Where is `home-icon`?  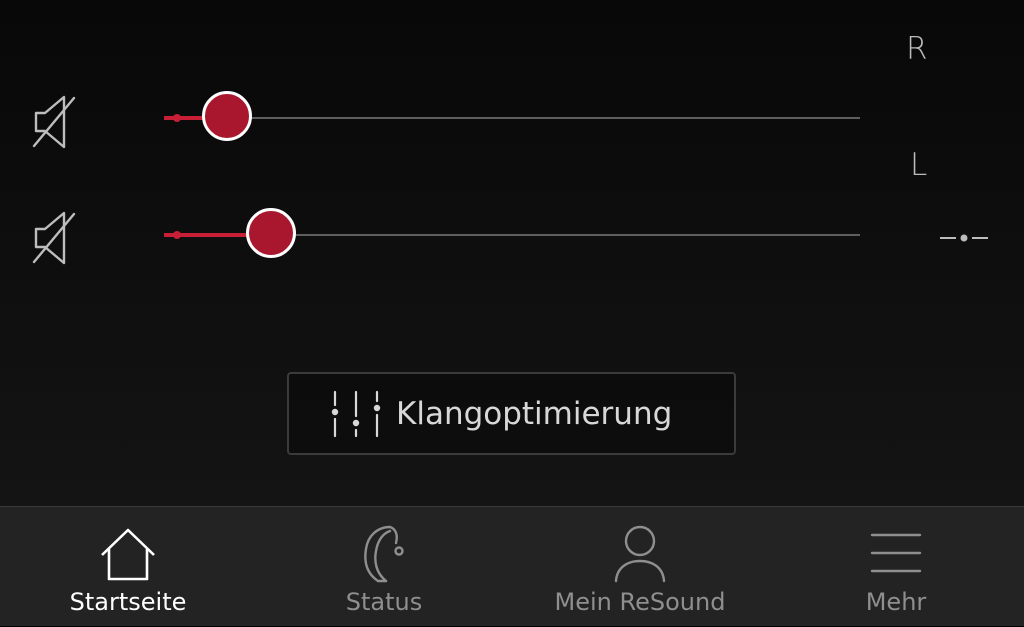 home-icon is located at coordinates (128, 553).